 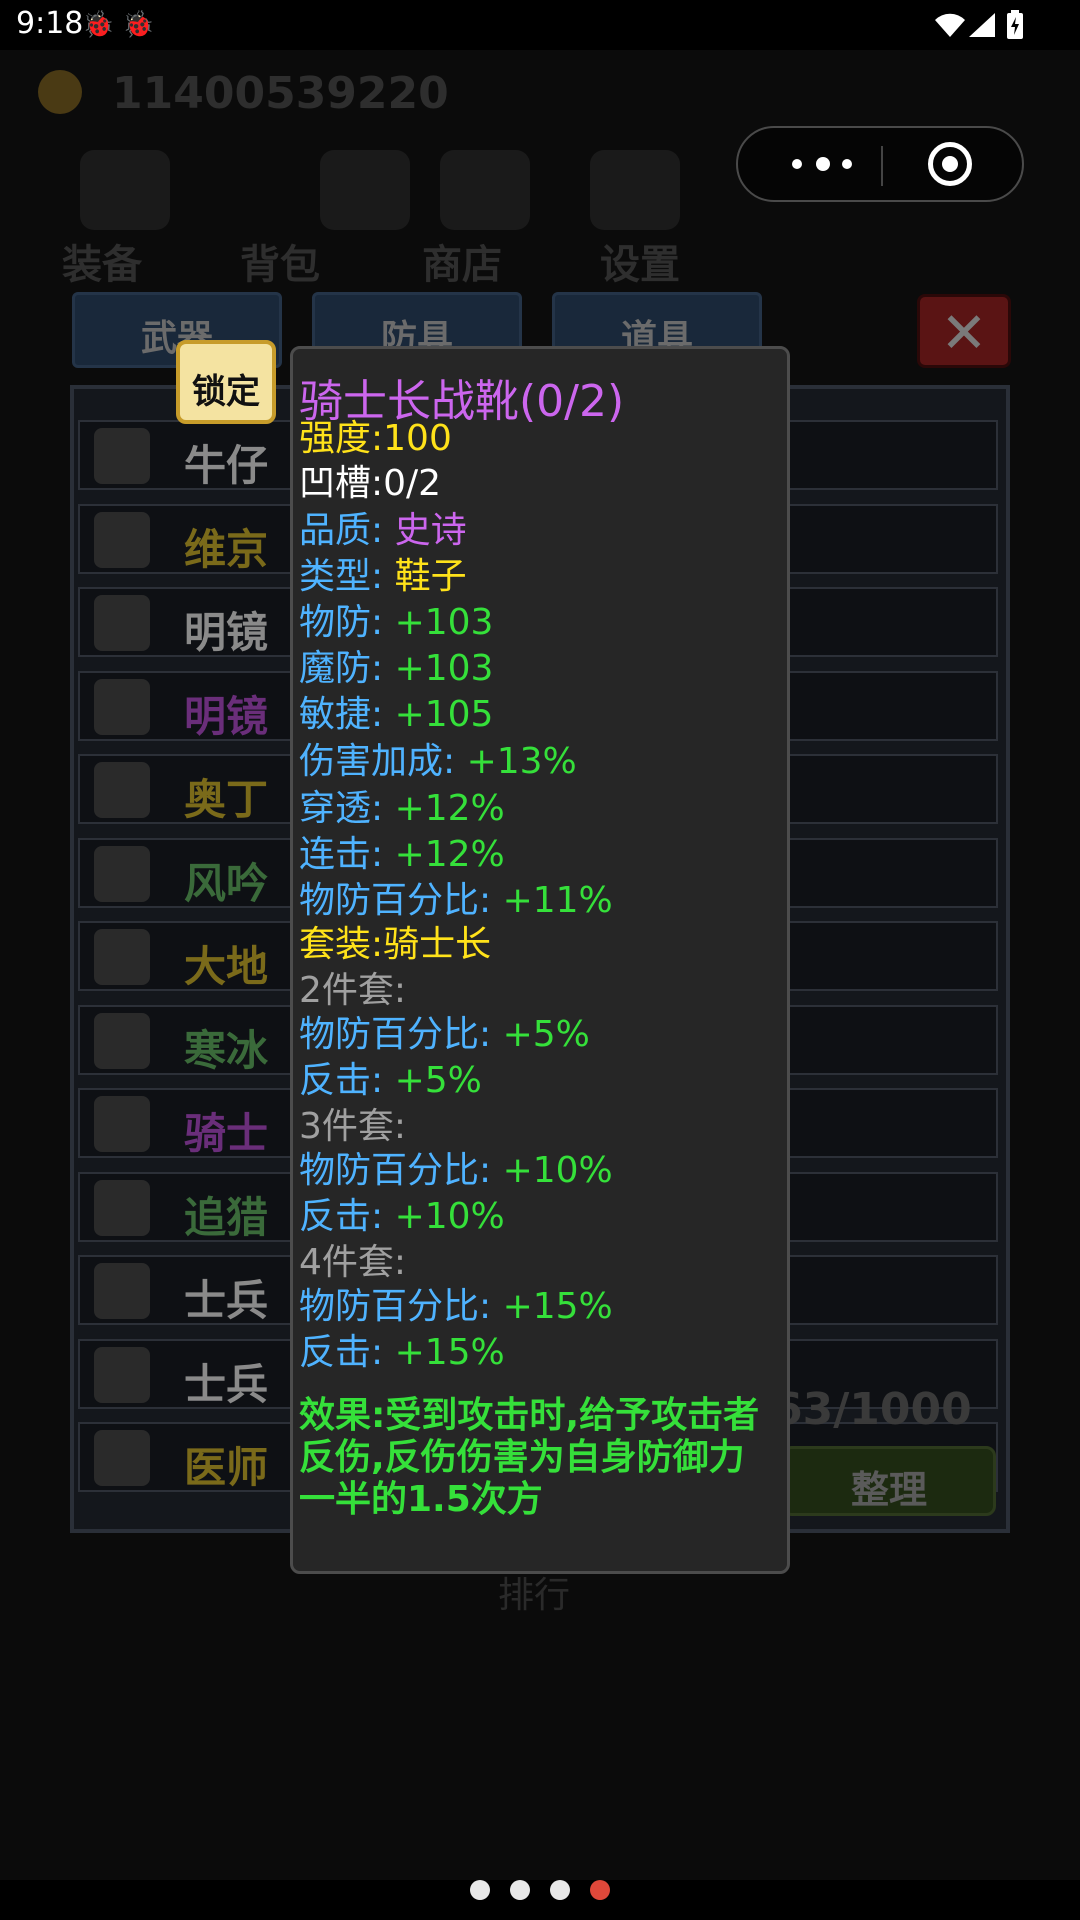 I want to click on menu-tab-bag: 背包, so click(x=280, y=261).